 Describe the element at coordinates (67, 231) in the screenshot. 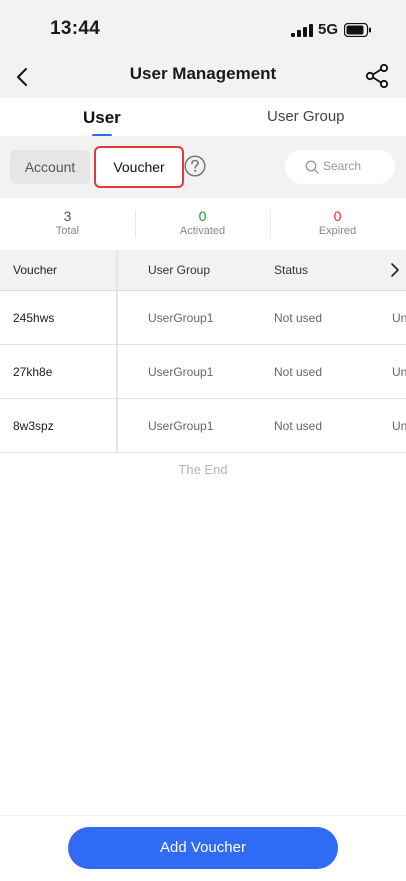

I see `stat-total-label: Total` at that location.